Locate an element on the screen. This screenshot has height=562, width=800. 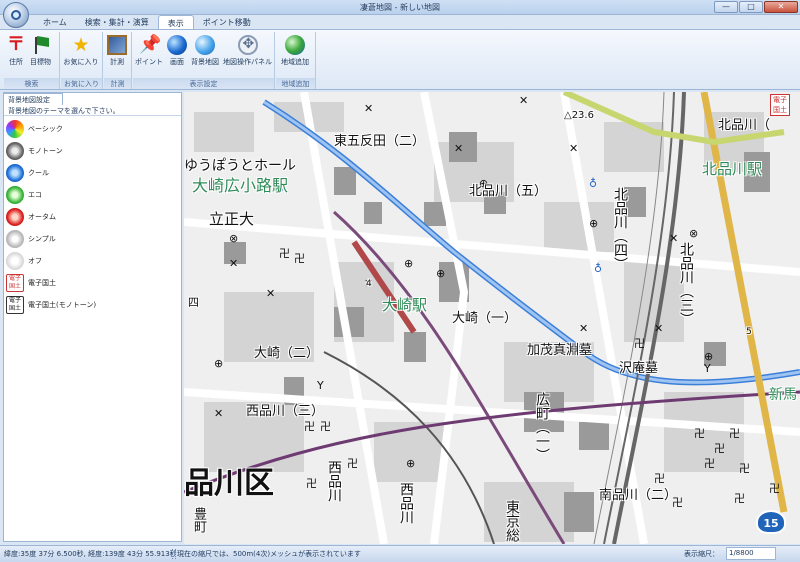
map-label-kitashinagawa-4: 北品川（四） is located at coordinates (620, 229).